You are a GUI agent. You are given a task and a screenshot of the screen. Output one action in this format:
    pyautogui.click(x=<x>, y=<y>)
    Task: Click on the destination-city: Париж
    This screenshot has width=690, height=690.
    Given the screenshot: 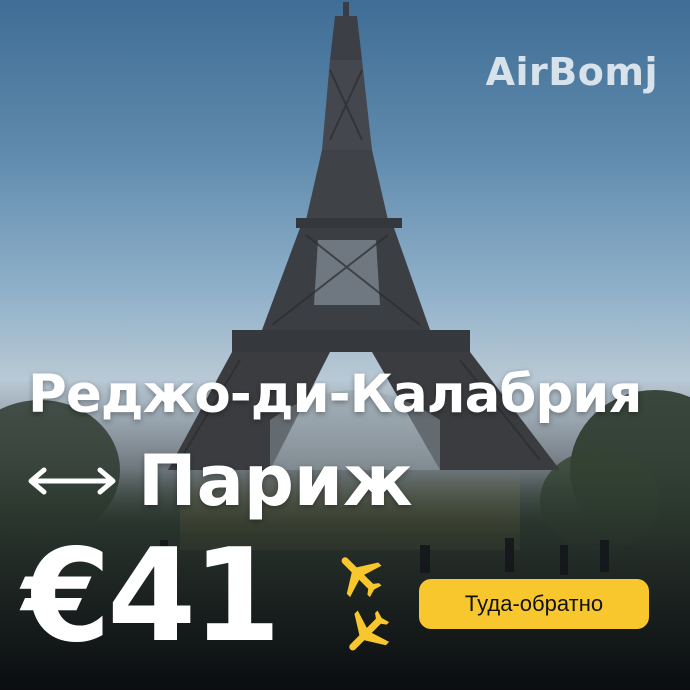 What is the action you would take?
    pyautogui.click(x=275, y=481)
    